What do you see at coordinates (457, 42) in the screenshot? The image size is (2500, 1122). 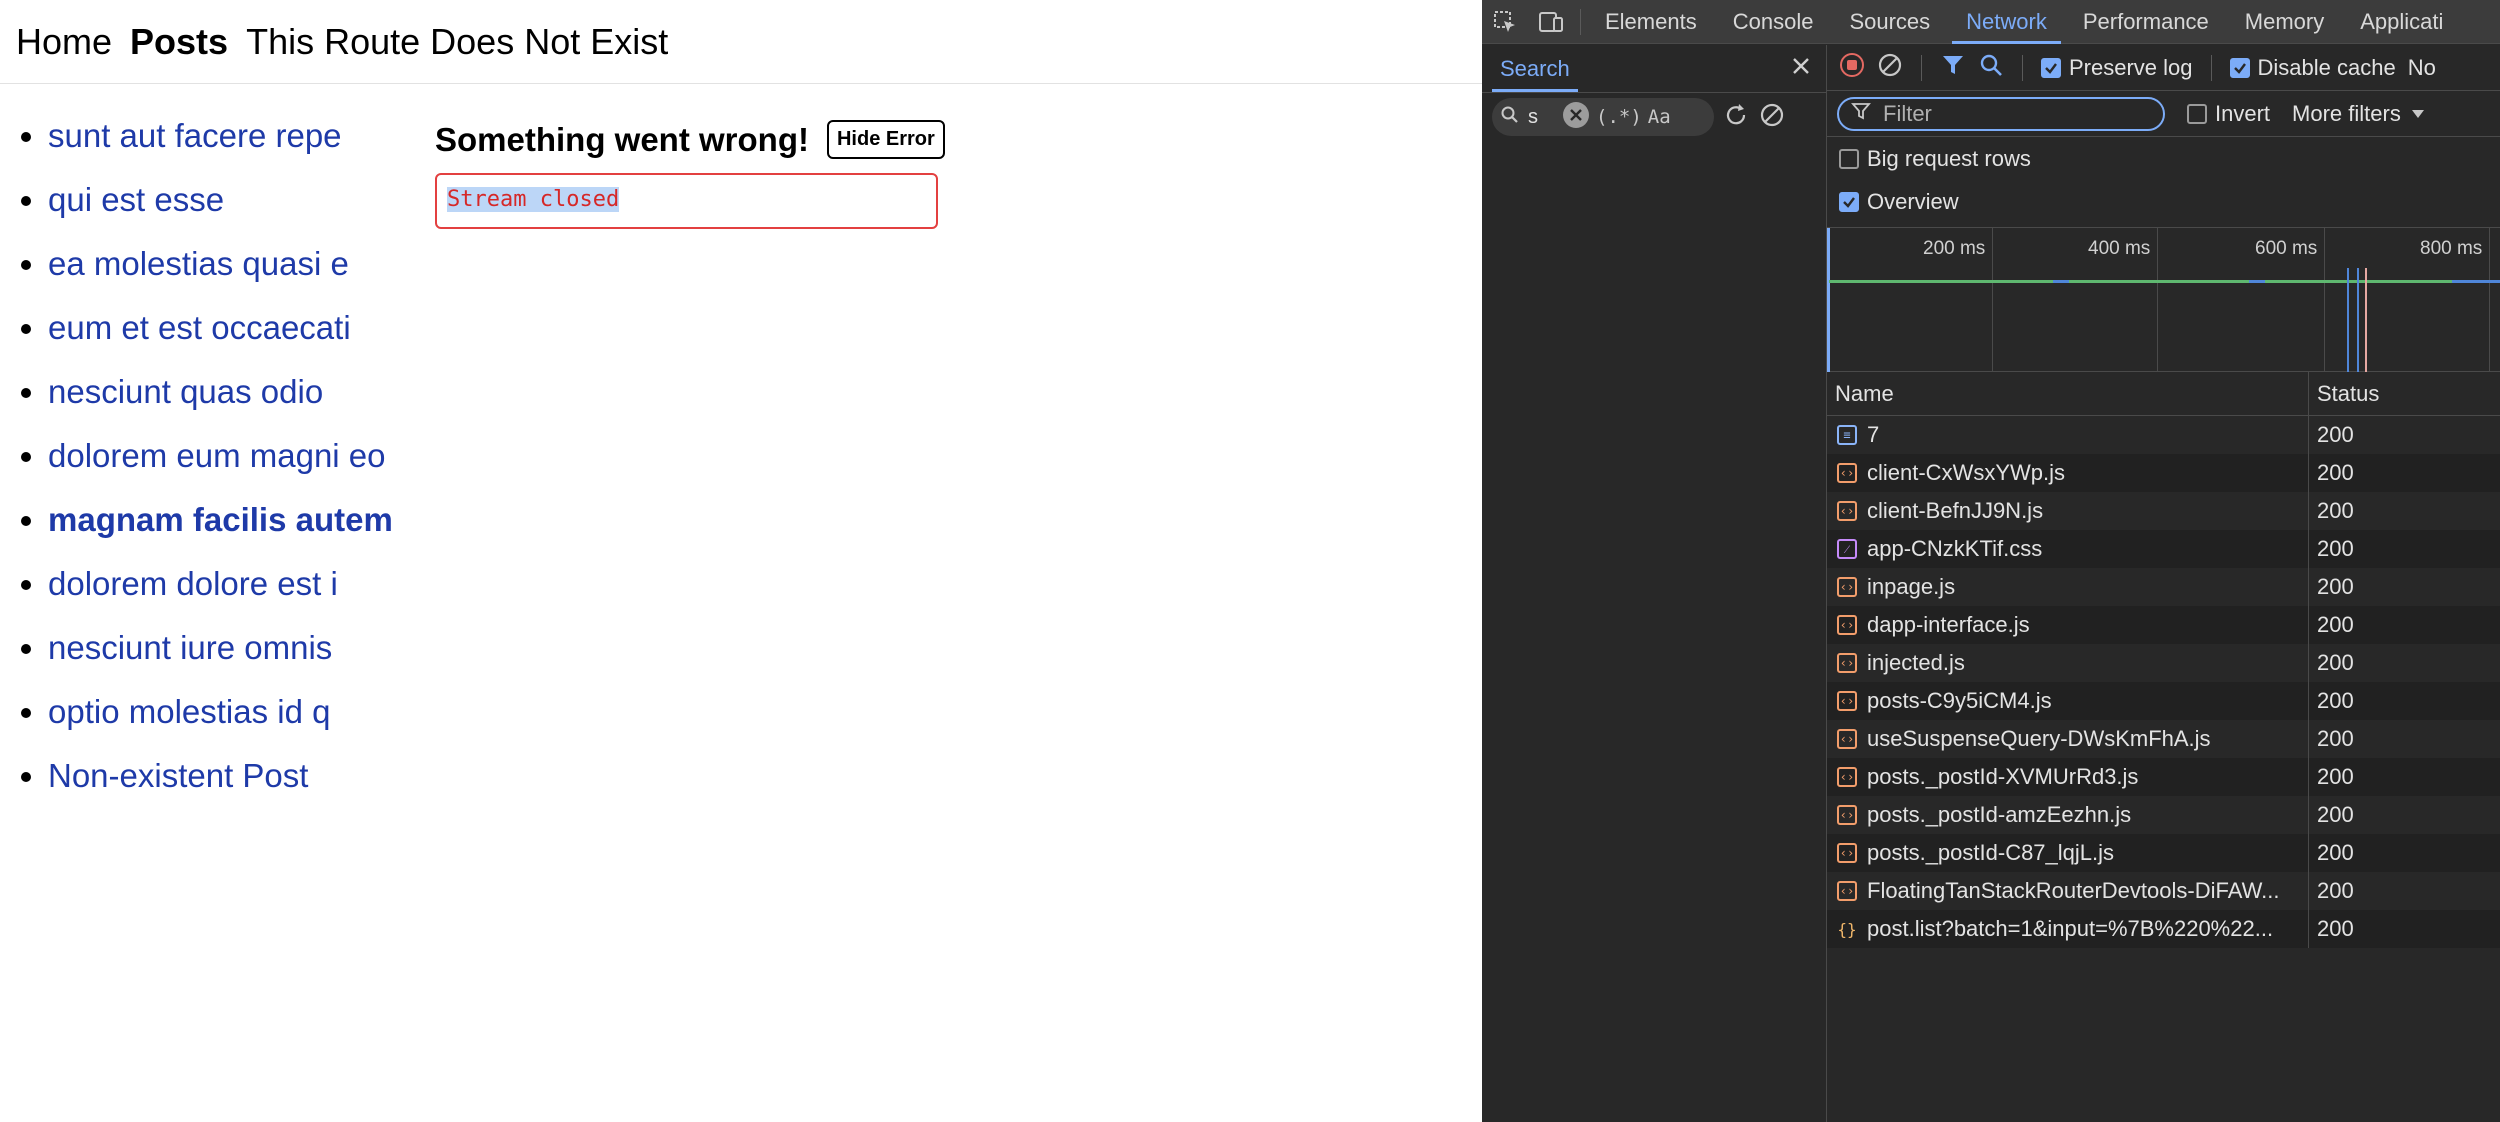 I see `nav-missing-route-link: This Route Does Not Exist` at bounding box center [457, 42].